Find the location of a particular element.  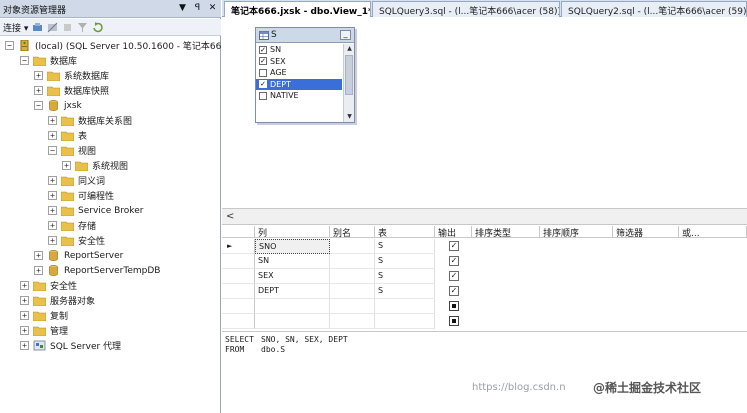

filter-icon is located at coordinates (82, 27).